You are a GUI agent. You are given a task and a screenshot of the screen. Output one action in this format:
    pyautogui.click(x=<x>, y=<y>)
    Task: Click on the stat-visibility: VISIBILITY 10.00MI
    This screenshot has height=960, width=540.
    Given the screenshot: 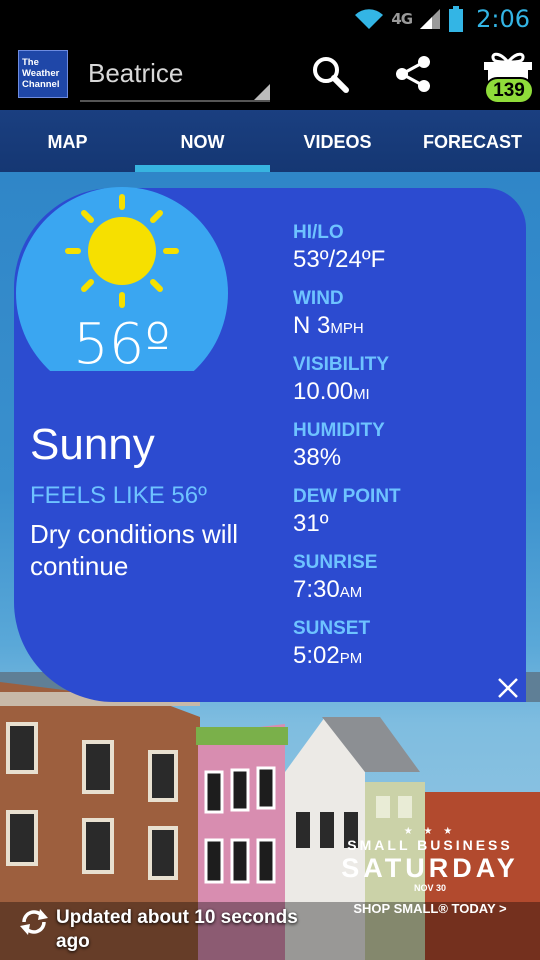 What is the action you would take?
    pyautogui.click(x=408, y=387)
    